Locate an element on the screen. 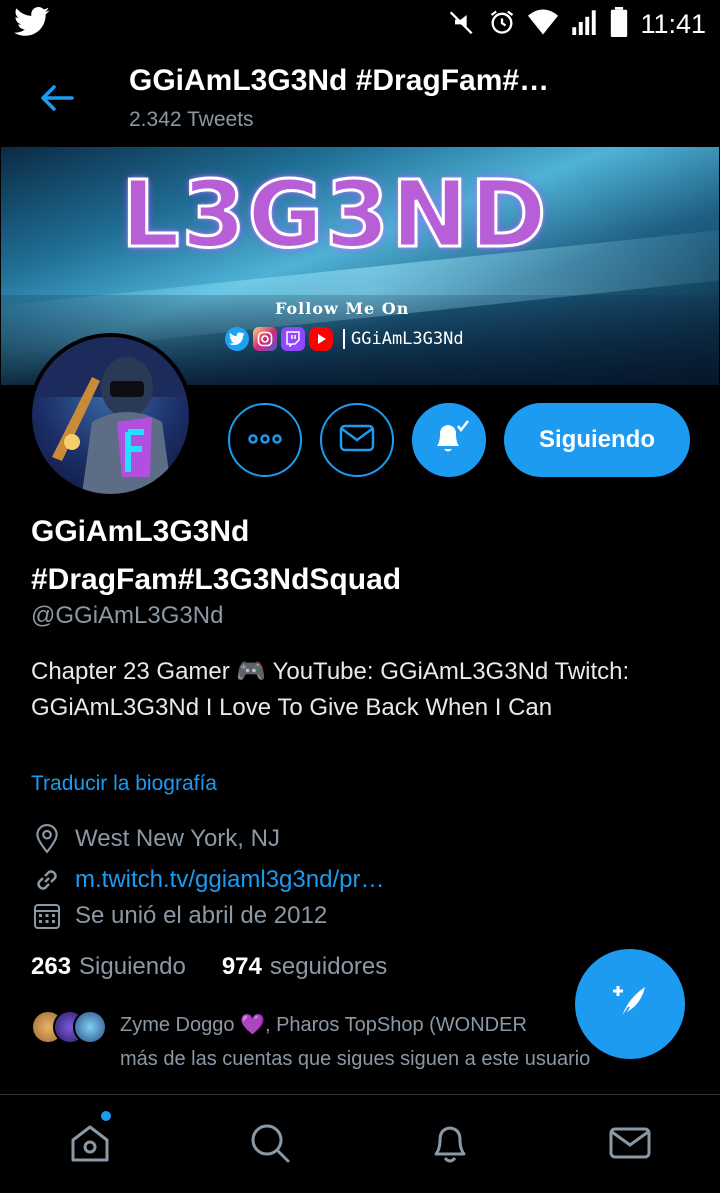  following-count: 263 is located at coordinates (51, 966).